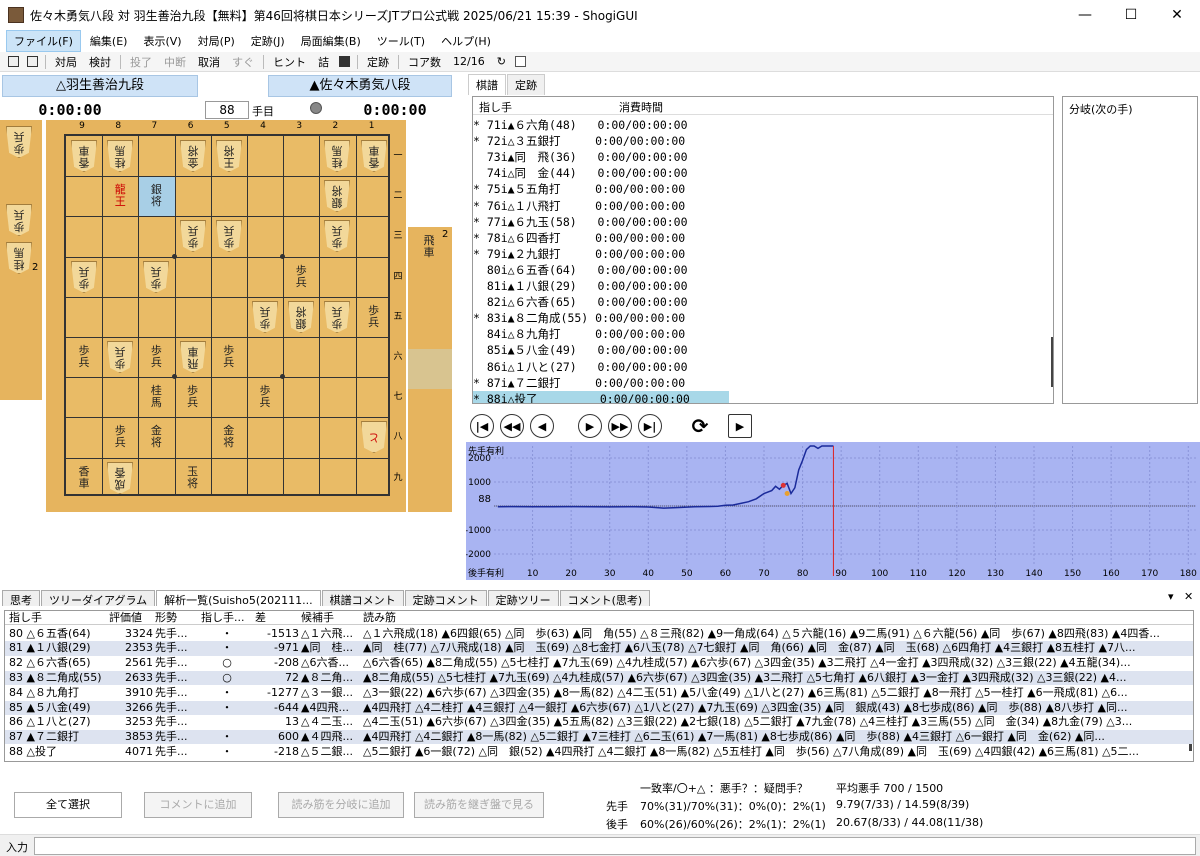 The width and height of the screenshot is (1200, 856). I want to click on column-header: 指し手, so click(58, 617).